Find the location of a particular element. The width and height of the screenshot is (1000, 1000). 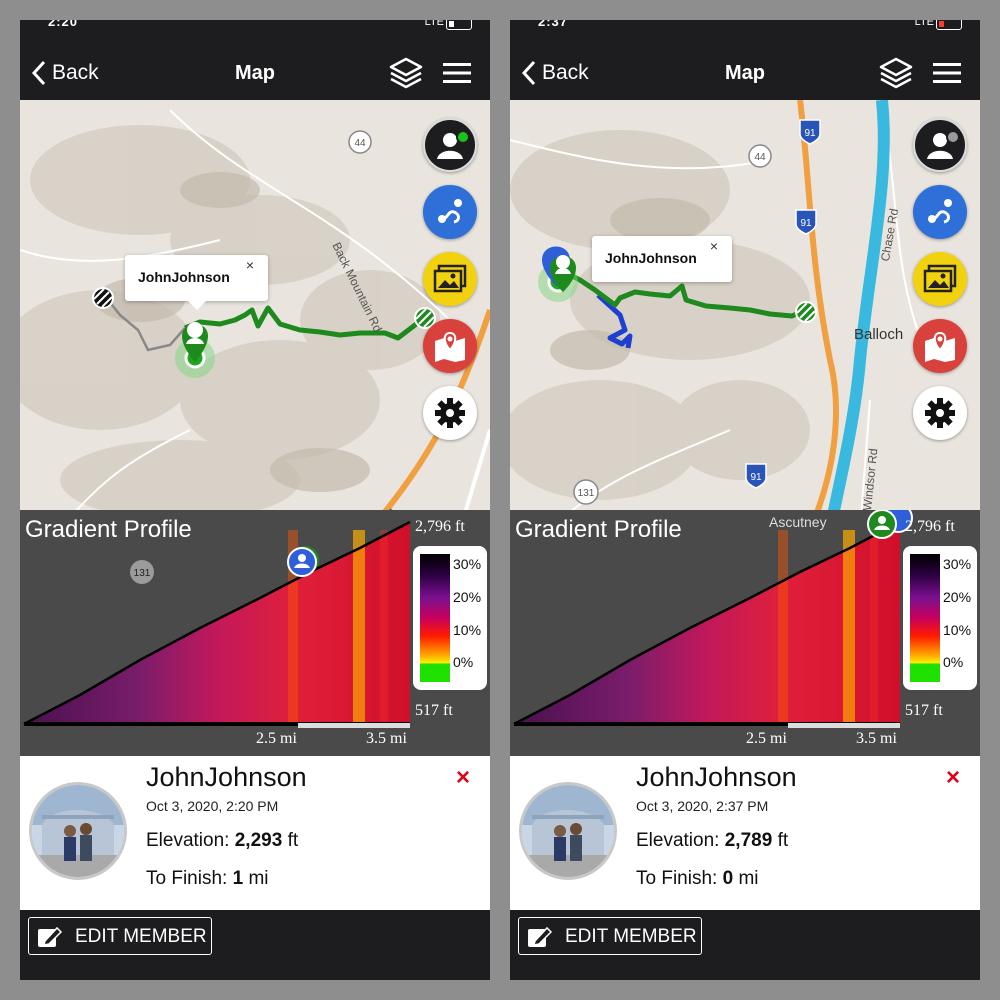

place-label: Balloch is located at coordinates (879, 334).